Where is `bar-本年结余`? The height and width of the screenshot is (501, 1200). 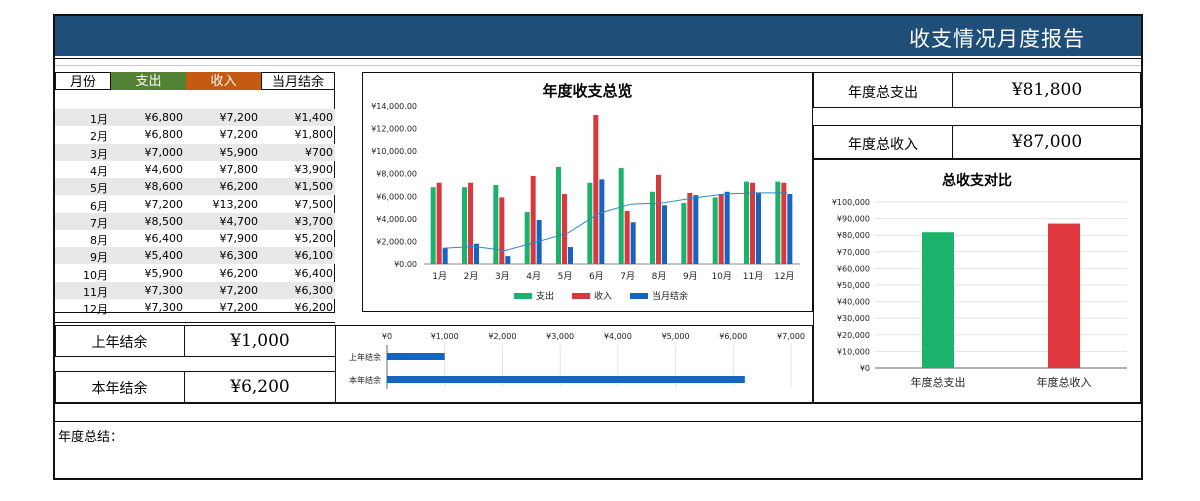
bar-本年结余 is located at coordinates (566, 379).